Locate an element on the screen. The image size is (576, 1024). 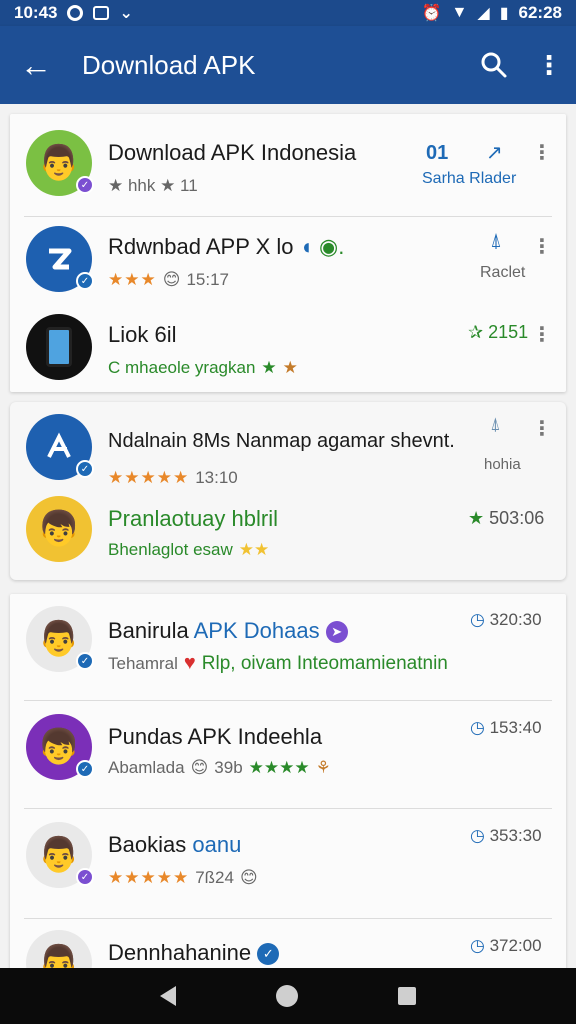
app-bar: ← Download APK ⋮ is located at coordinates (288, 65).